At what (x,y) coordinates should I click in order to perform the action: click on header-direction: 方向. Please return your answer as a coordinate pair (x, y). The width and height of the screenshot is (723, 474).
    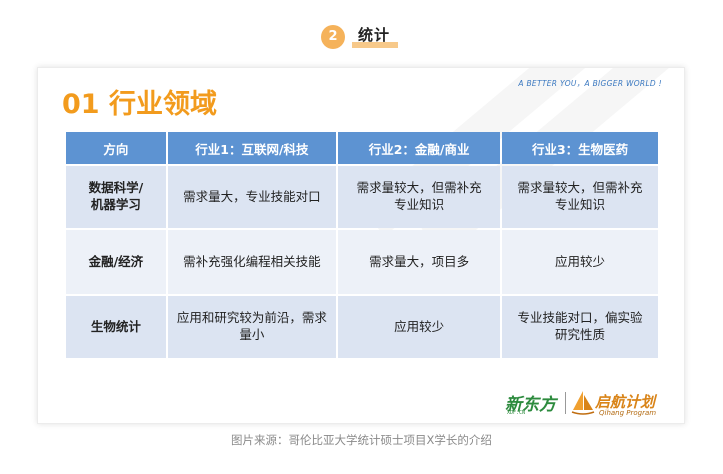
    Looking at the image, I should click on (116, 148).